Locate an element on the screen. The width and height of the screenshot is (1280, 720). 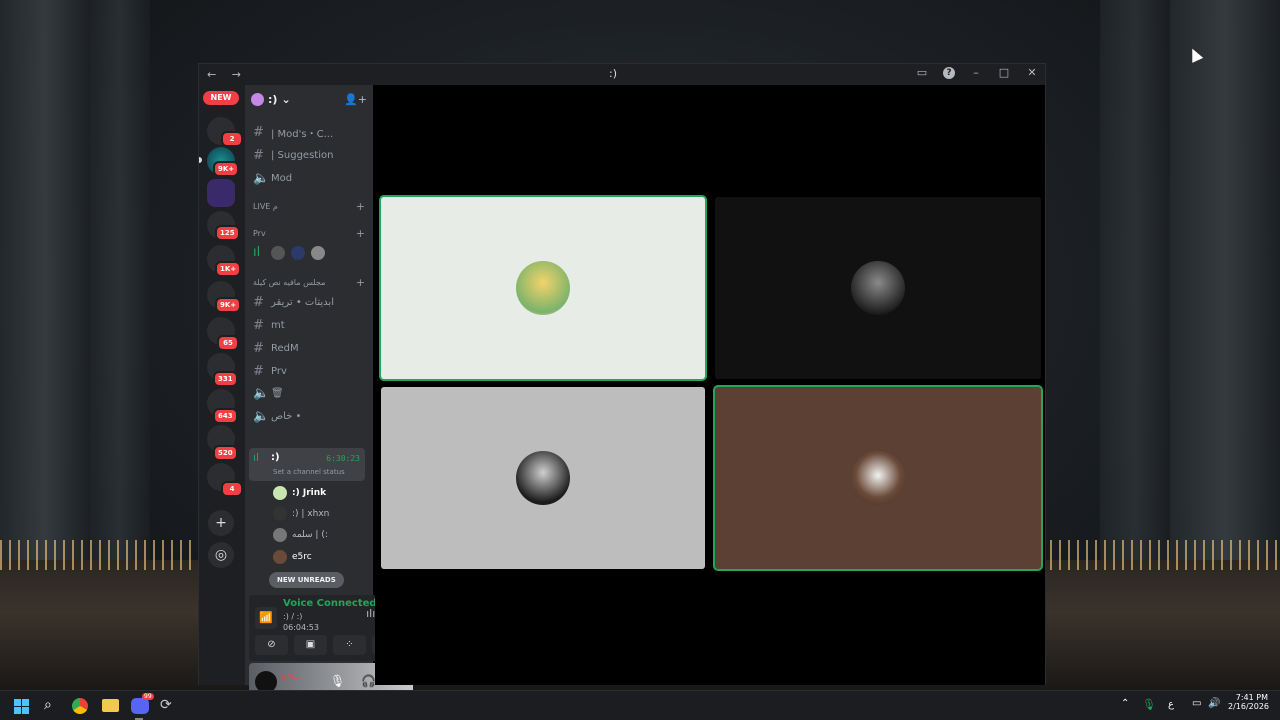
signal-icon: 📶 is located at coordinates (266, 618).